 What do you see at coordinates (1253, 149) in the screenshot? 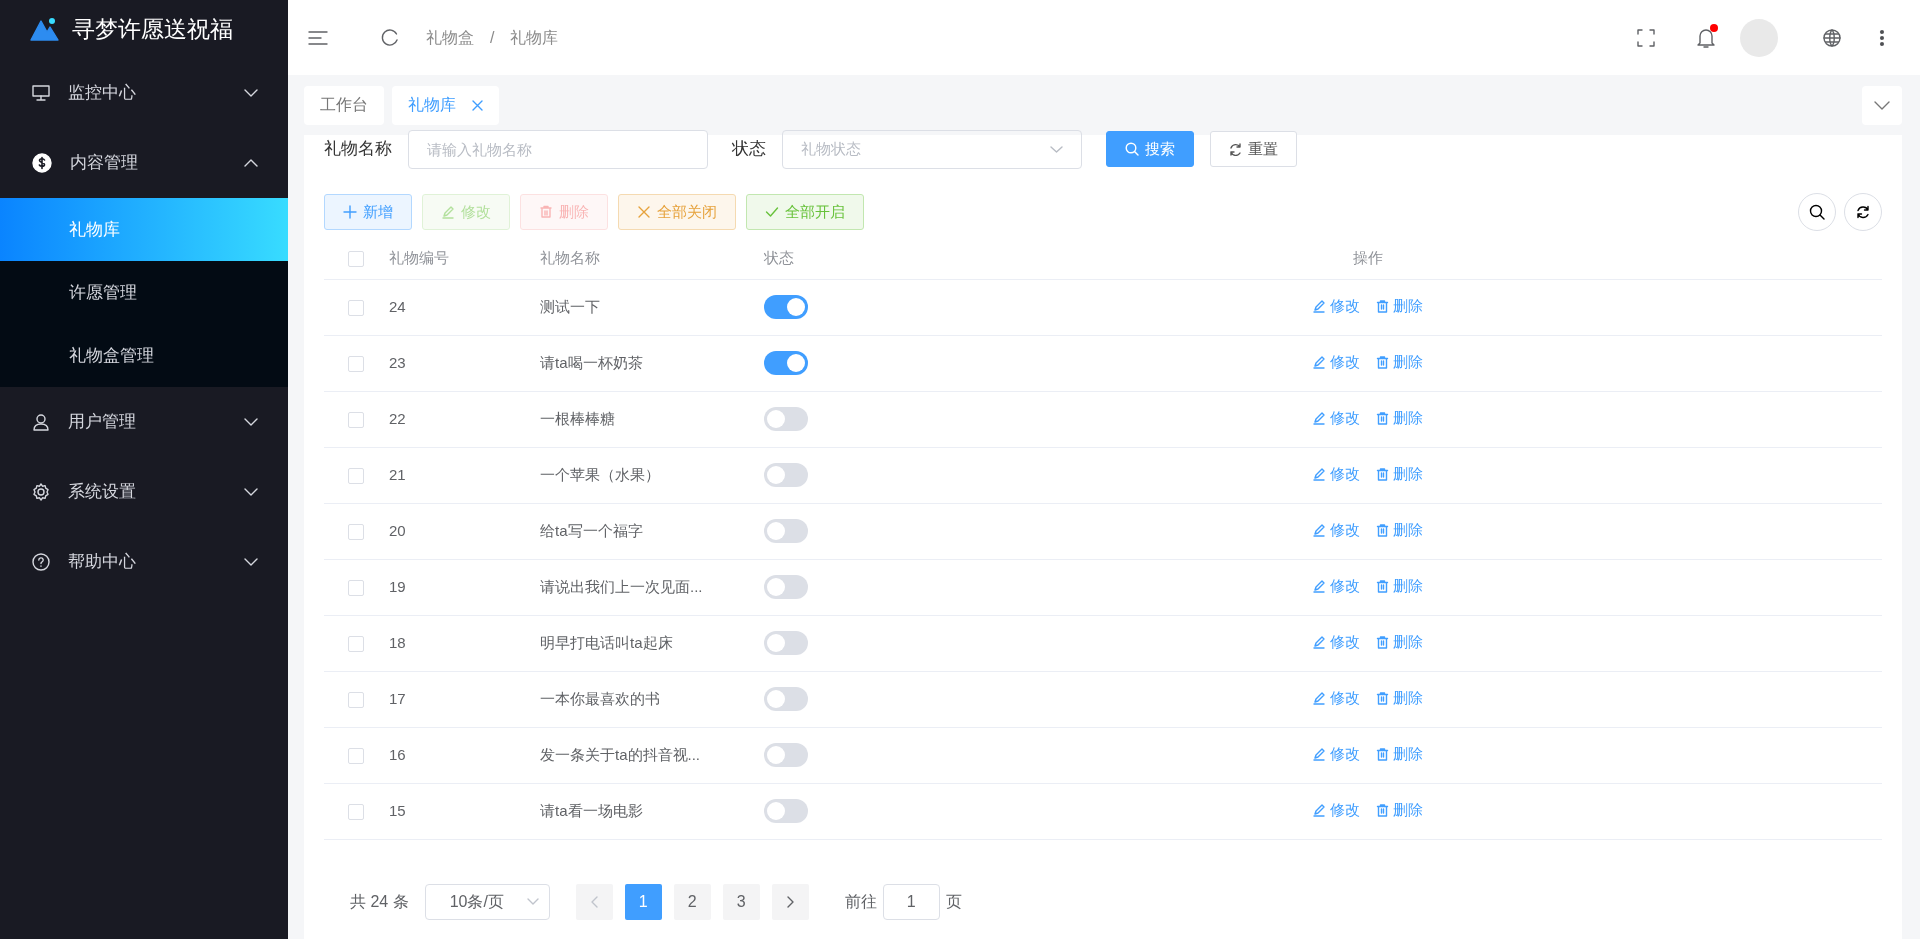
I see `reset-button: 重置` at bounding box center [1253, 149].